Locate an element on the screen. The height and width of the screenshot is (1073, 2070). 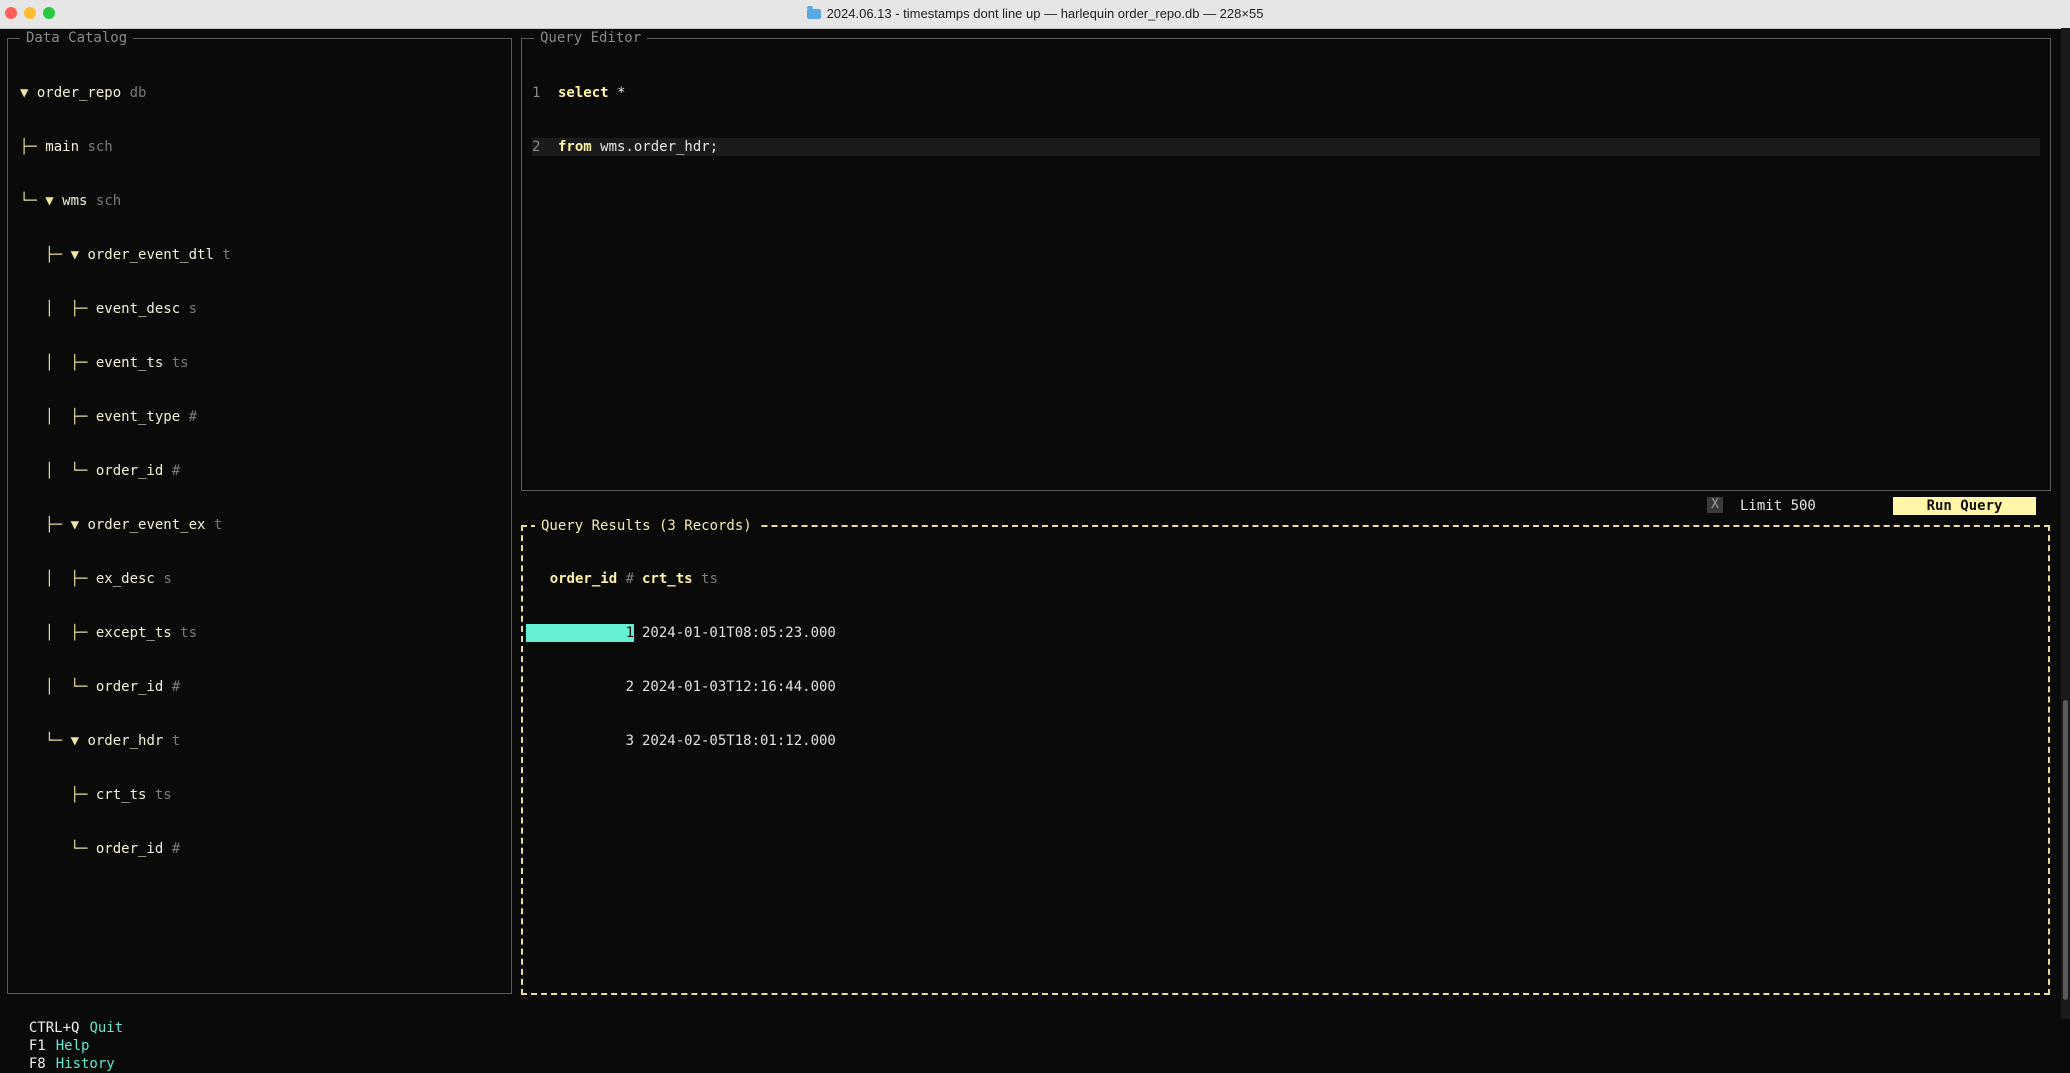
tree-node: ├─ main sch is located at coordinates (125, 147).